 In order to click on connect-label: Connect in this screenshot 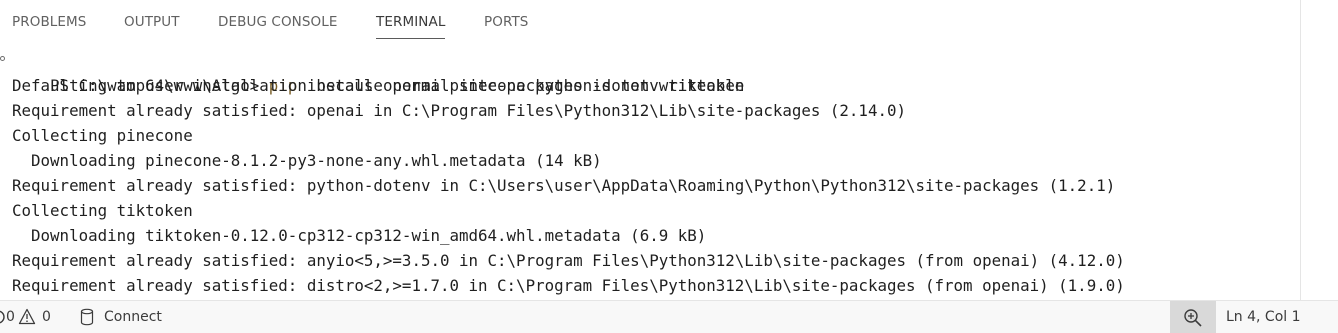, I will do `click(133, 317)`.